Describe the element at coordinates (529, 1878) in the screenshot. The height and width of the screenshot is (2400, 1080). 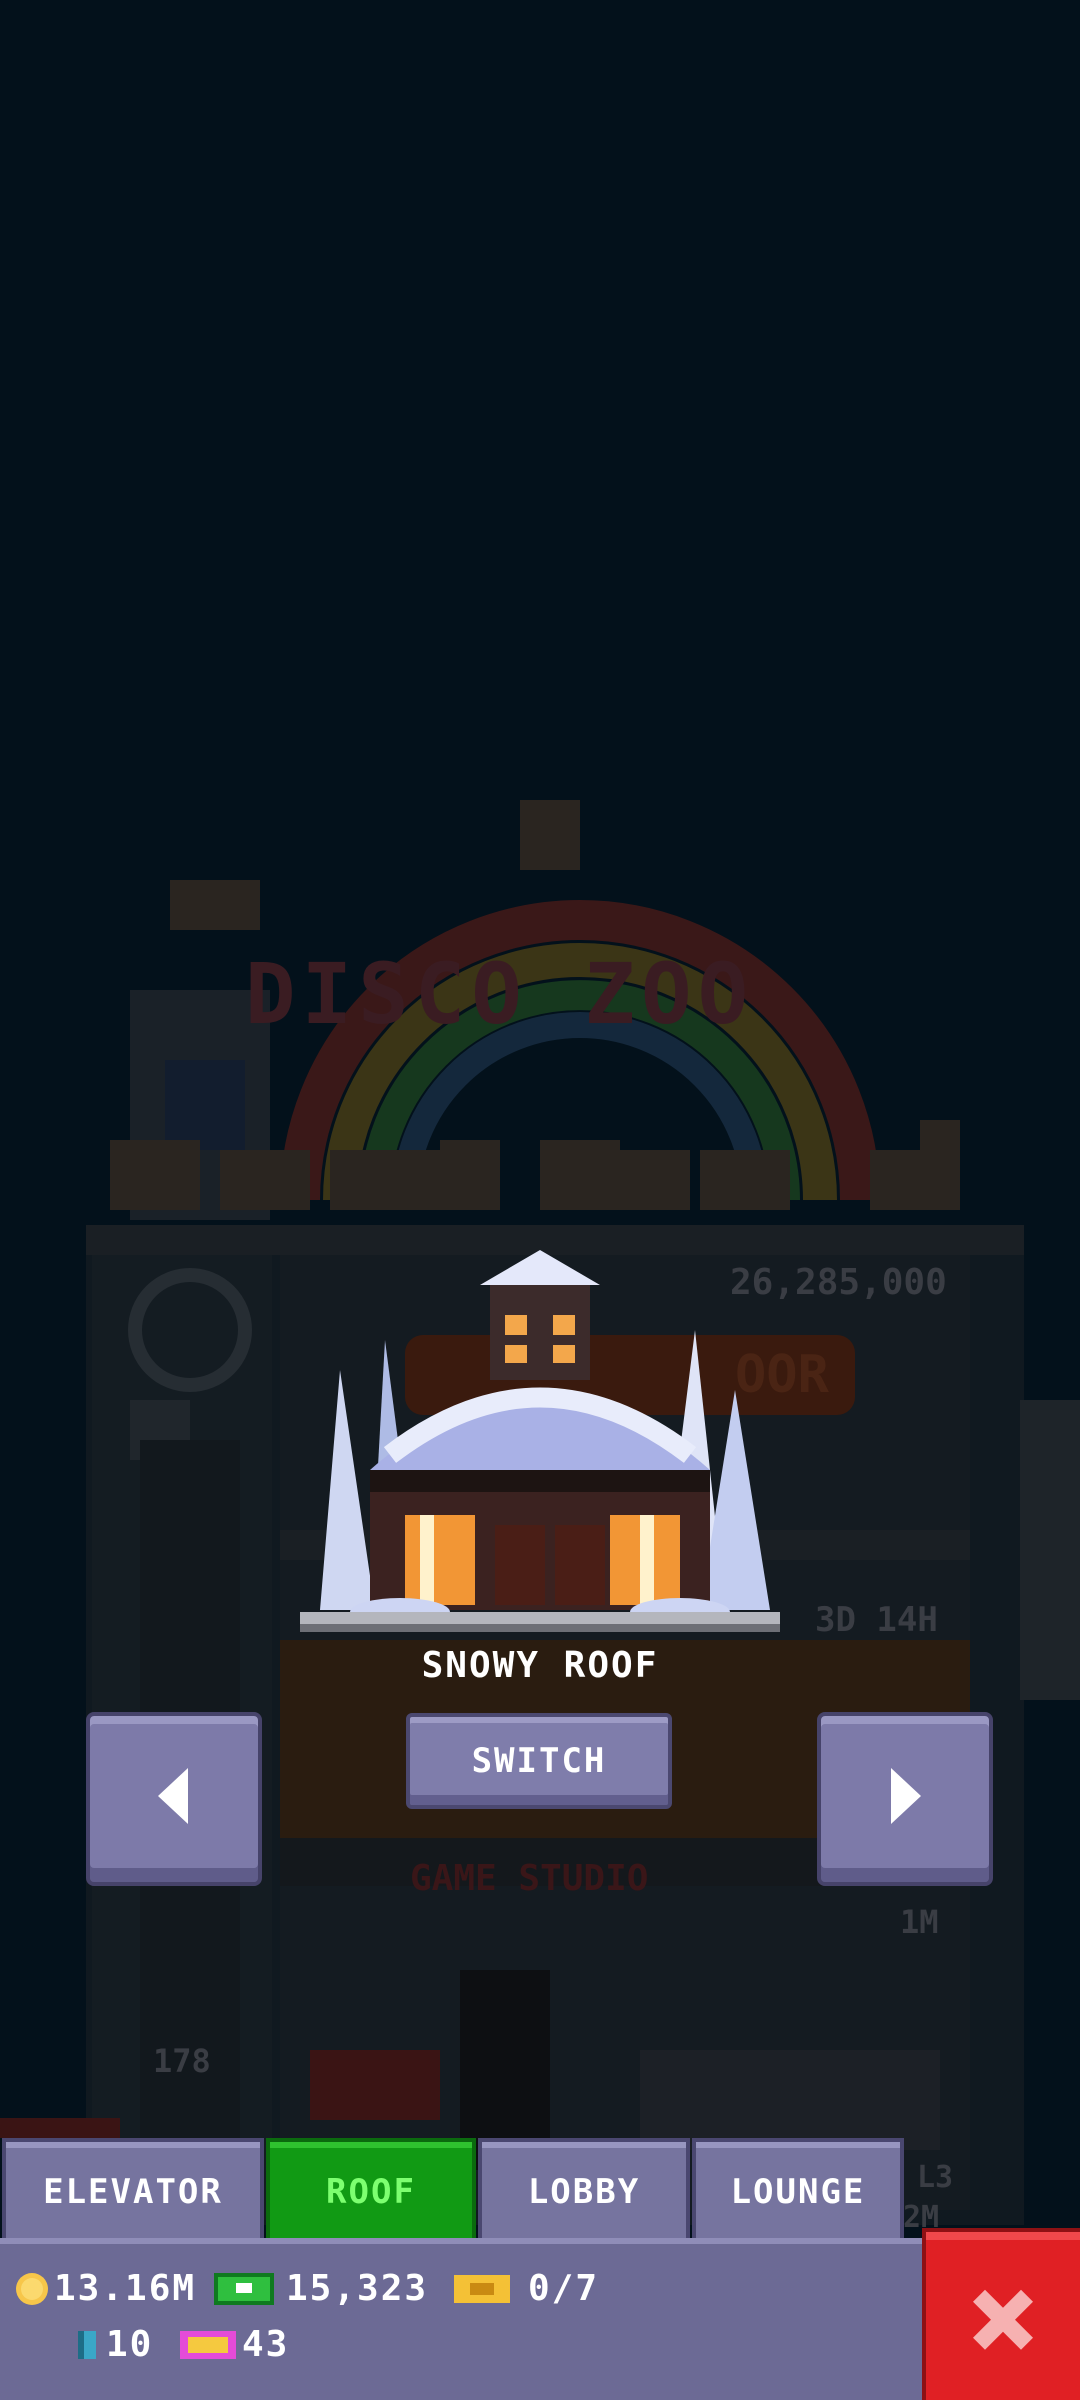
I see `floor-name: GAME STUDIO` at that location.